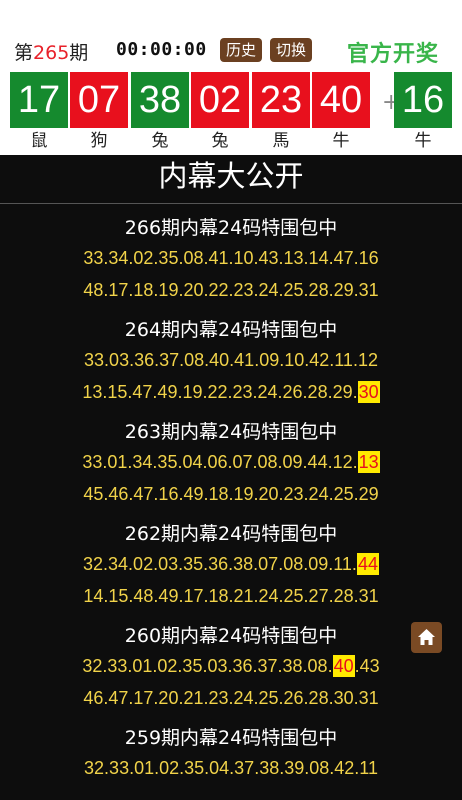 The height and width of the screenshot is (800, 462). I want to click on ball-number: 07, so click(99, 100).